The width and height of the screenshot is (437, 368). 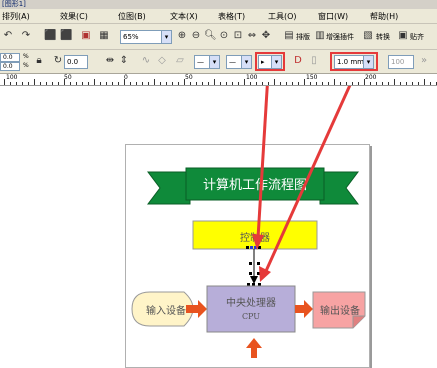 What do you see at coordinates (26, 36) in the screenshot?
I see `redo-icon: ↷` at bounding box center [26, 36].